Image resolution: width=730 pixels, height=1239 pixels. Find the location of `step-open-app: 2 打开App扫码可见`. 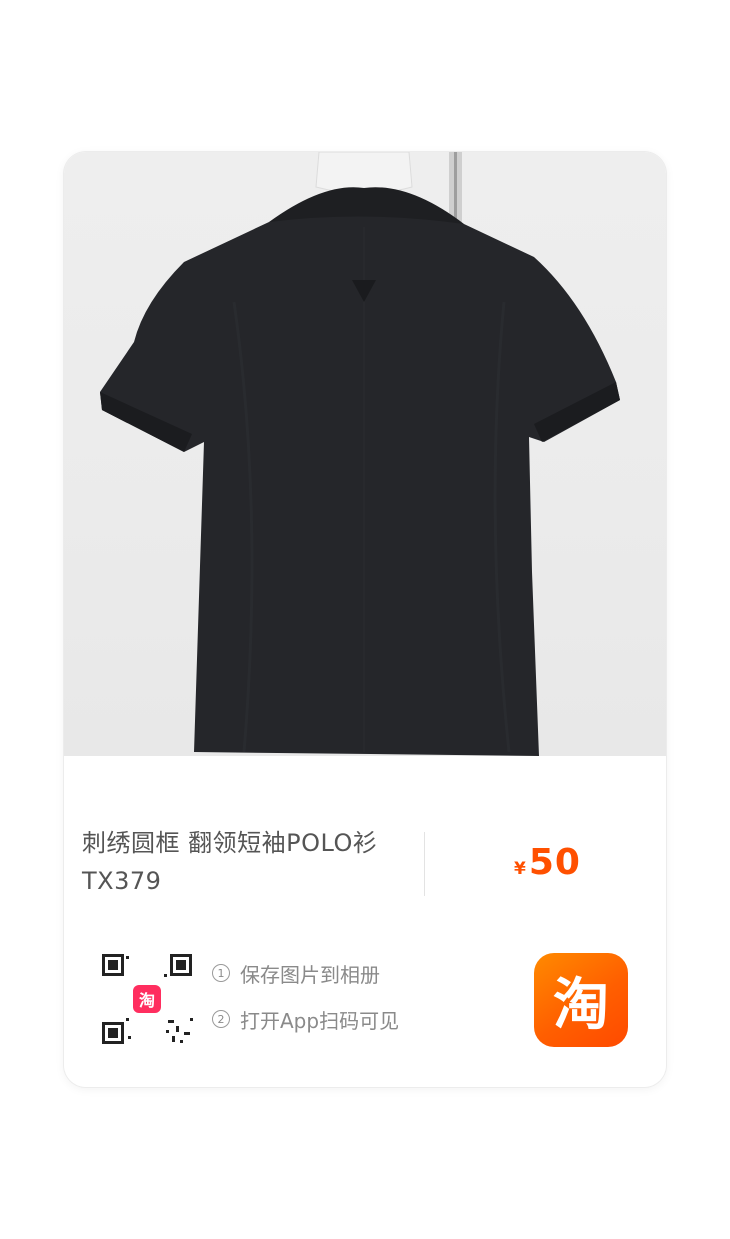

step-open-app: 2 打开App扫码可见 is located at coordinates (305, 1019).